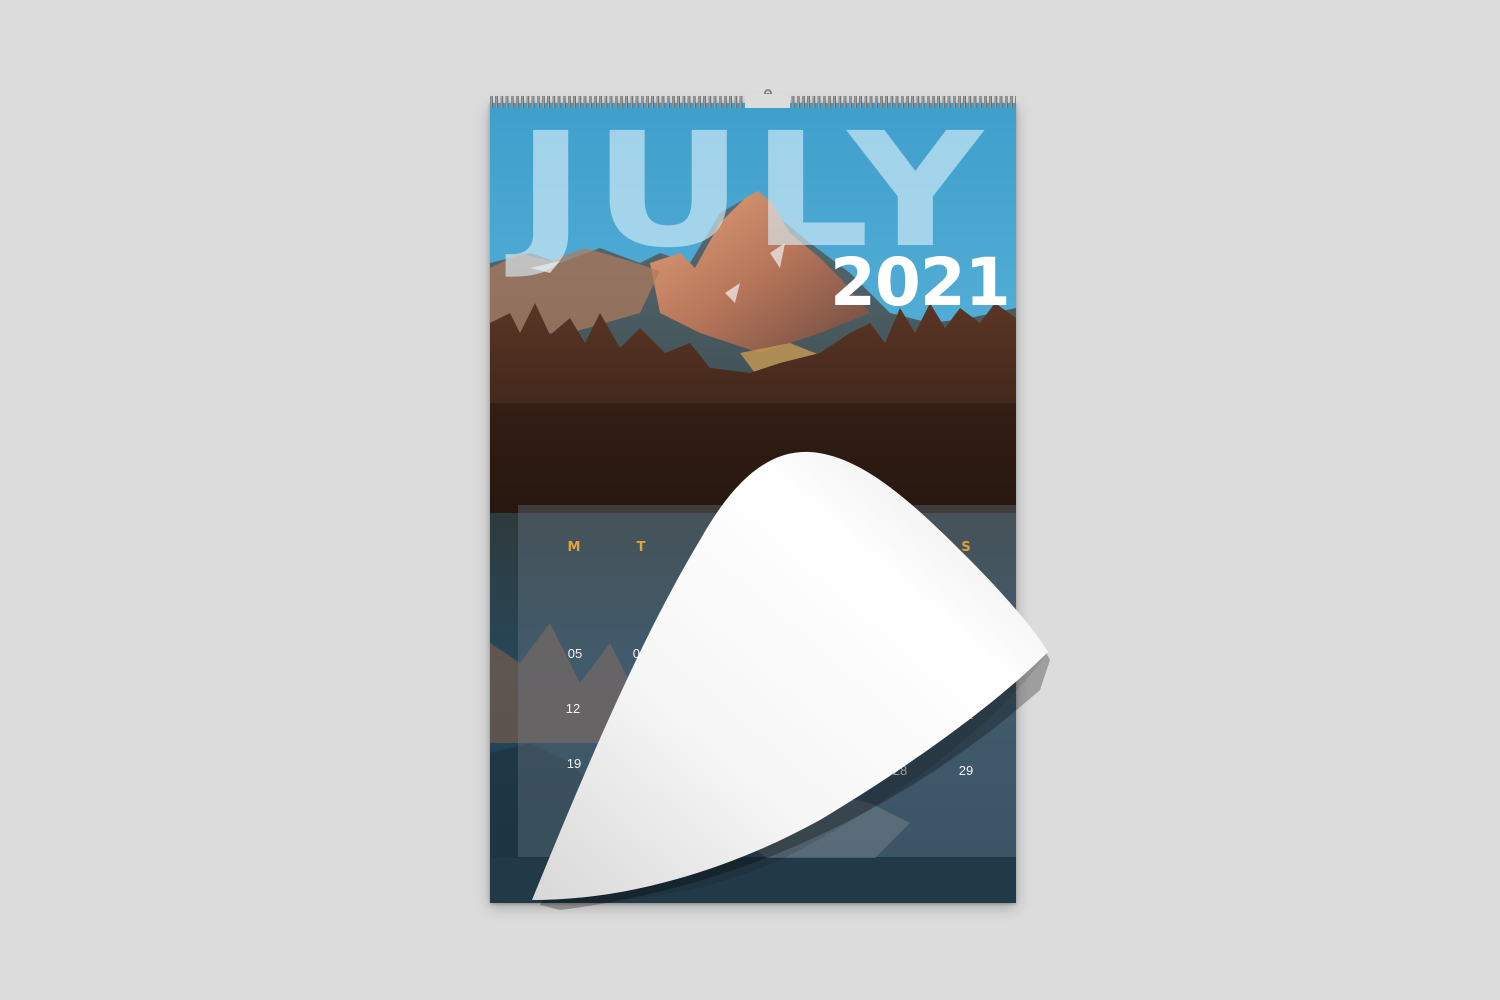 Image resolution: width=1500 pixels, height=1000 pixels. I want to click on calendar-grid-panel, so click(767, 681).